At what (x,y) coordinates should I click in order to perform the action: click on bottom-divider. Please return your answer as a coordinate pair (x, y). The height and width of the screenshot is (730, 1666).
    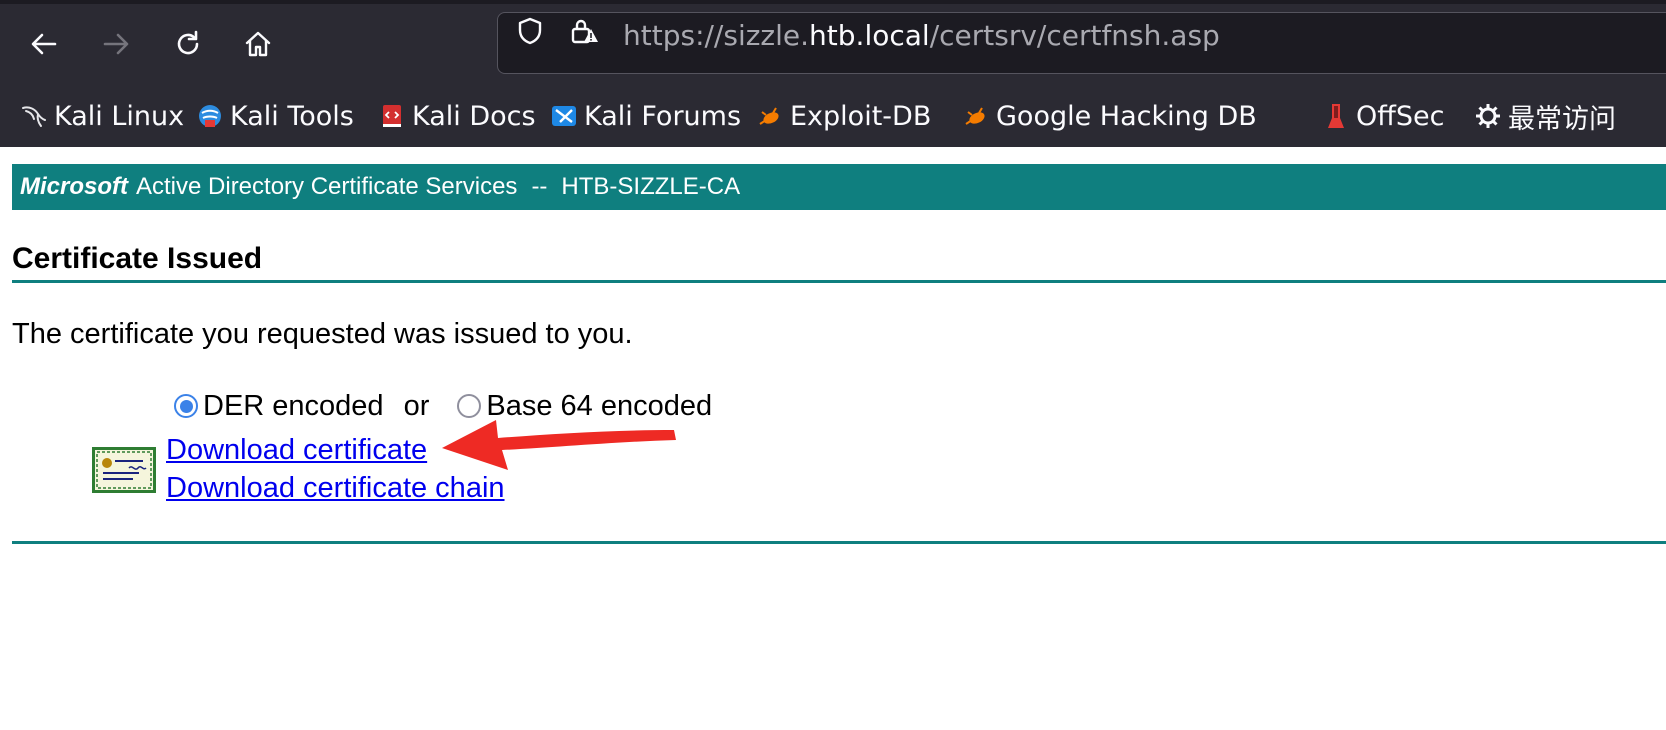
    Looking at the image, I should click on (839, 542).